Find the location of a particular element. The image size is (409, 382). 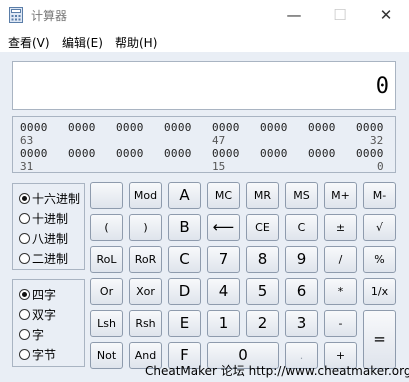

hex-a-button: A is located at coordinates (184, 195).